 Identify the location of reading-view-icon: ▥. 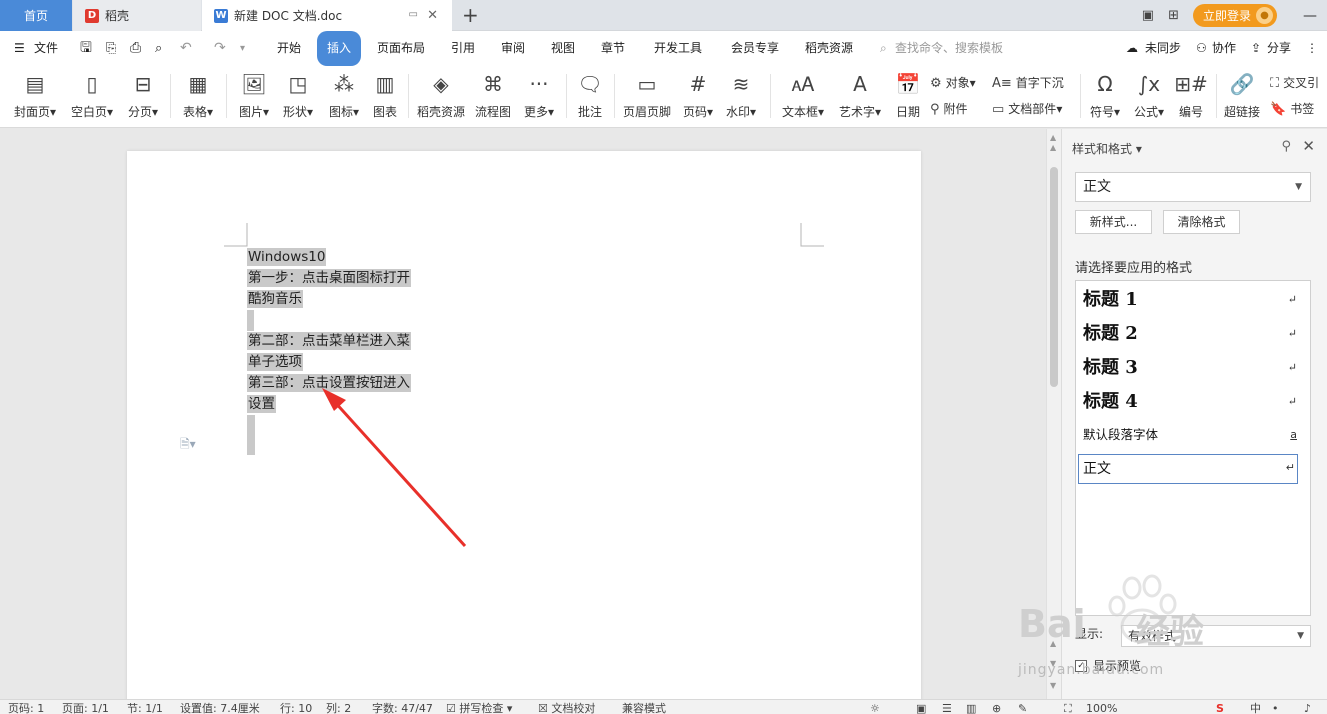
(971, 708).